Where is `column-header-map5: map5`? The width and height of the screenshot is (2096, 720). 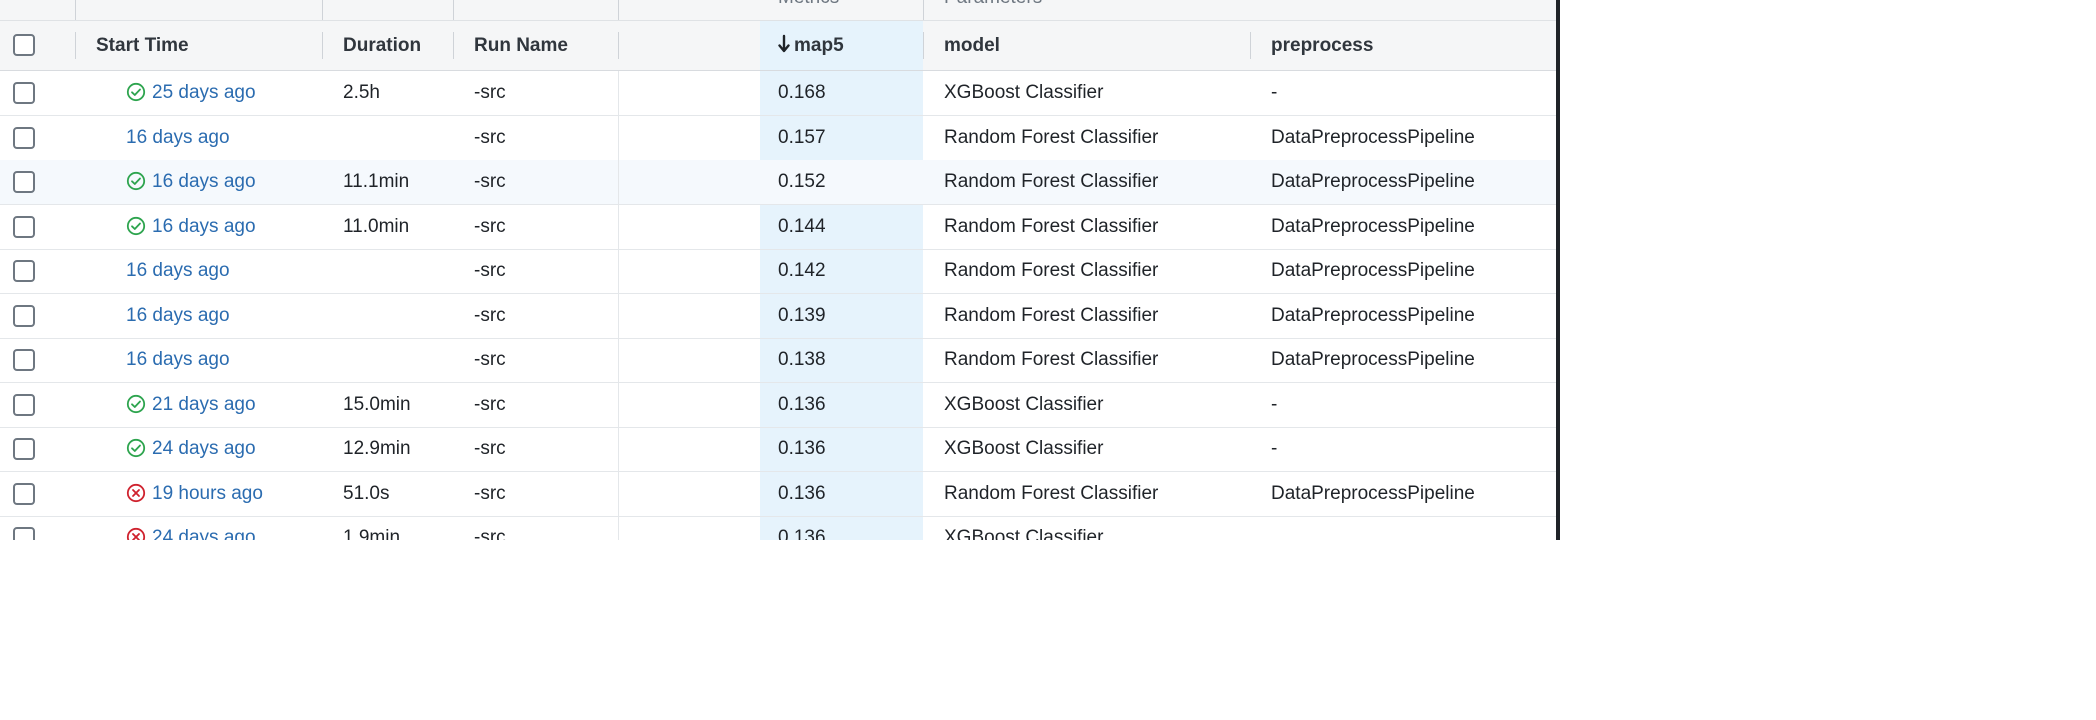 column-header-map5: map5 is located at coordinates (841, 45).